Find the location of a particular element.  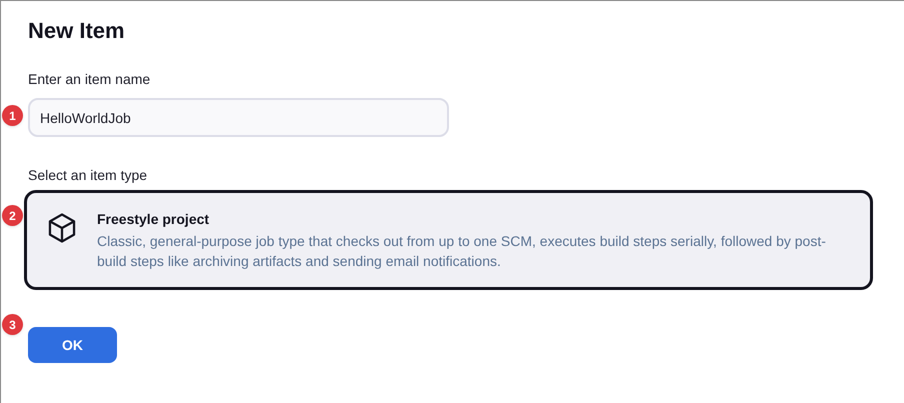

page-title: New Item is located at coordinates (77, 31).